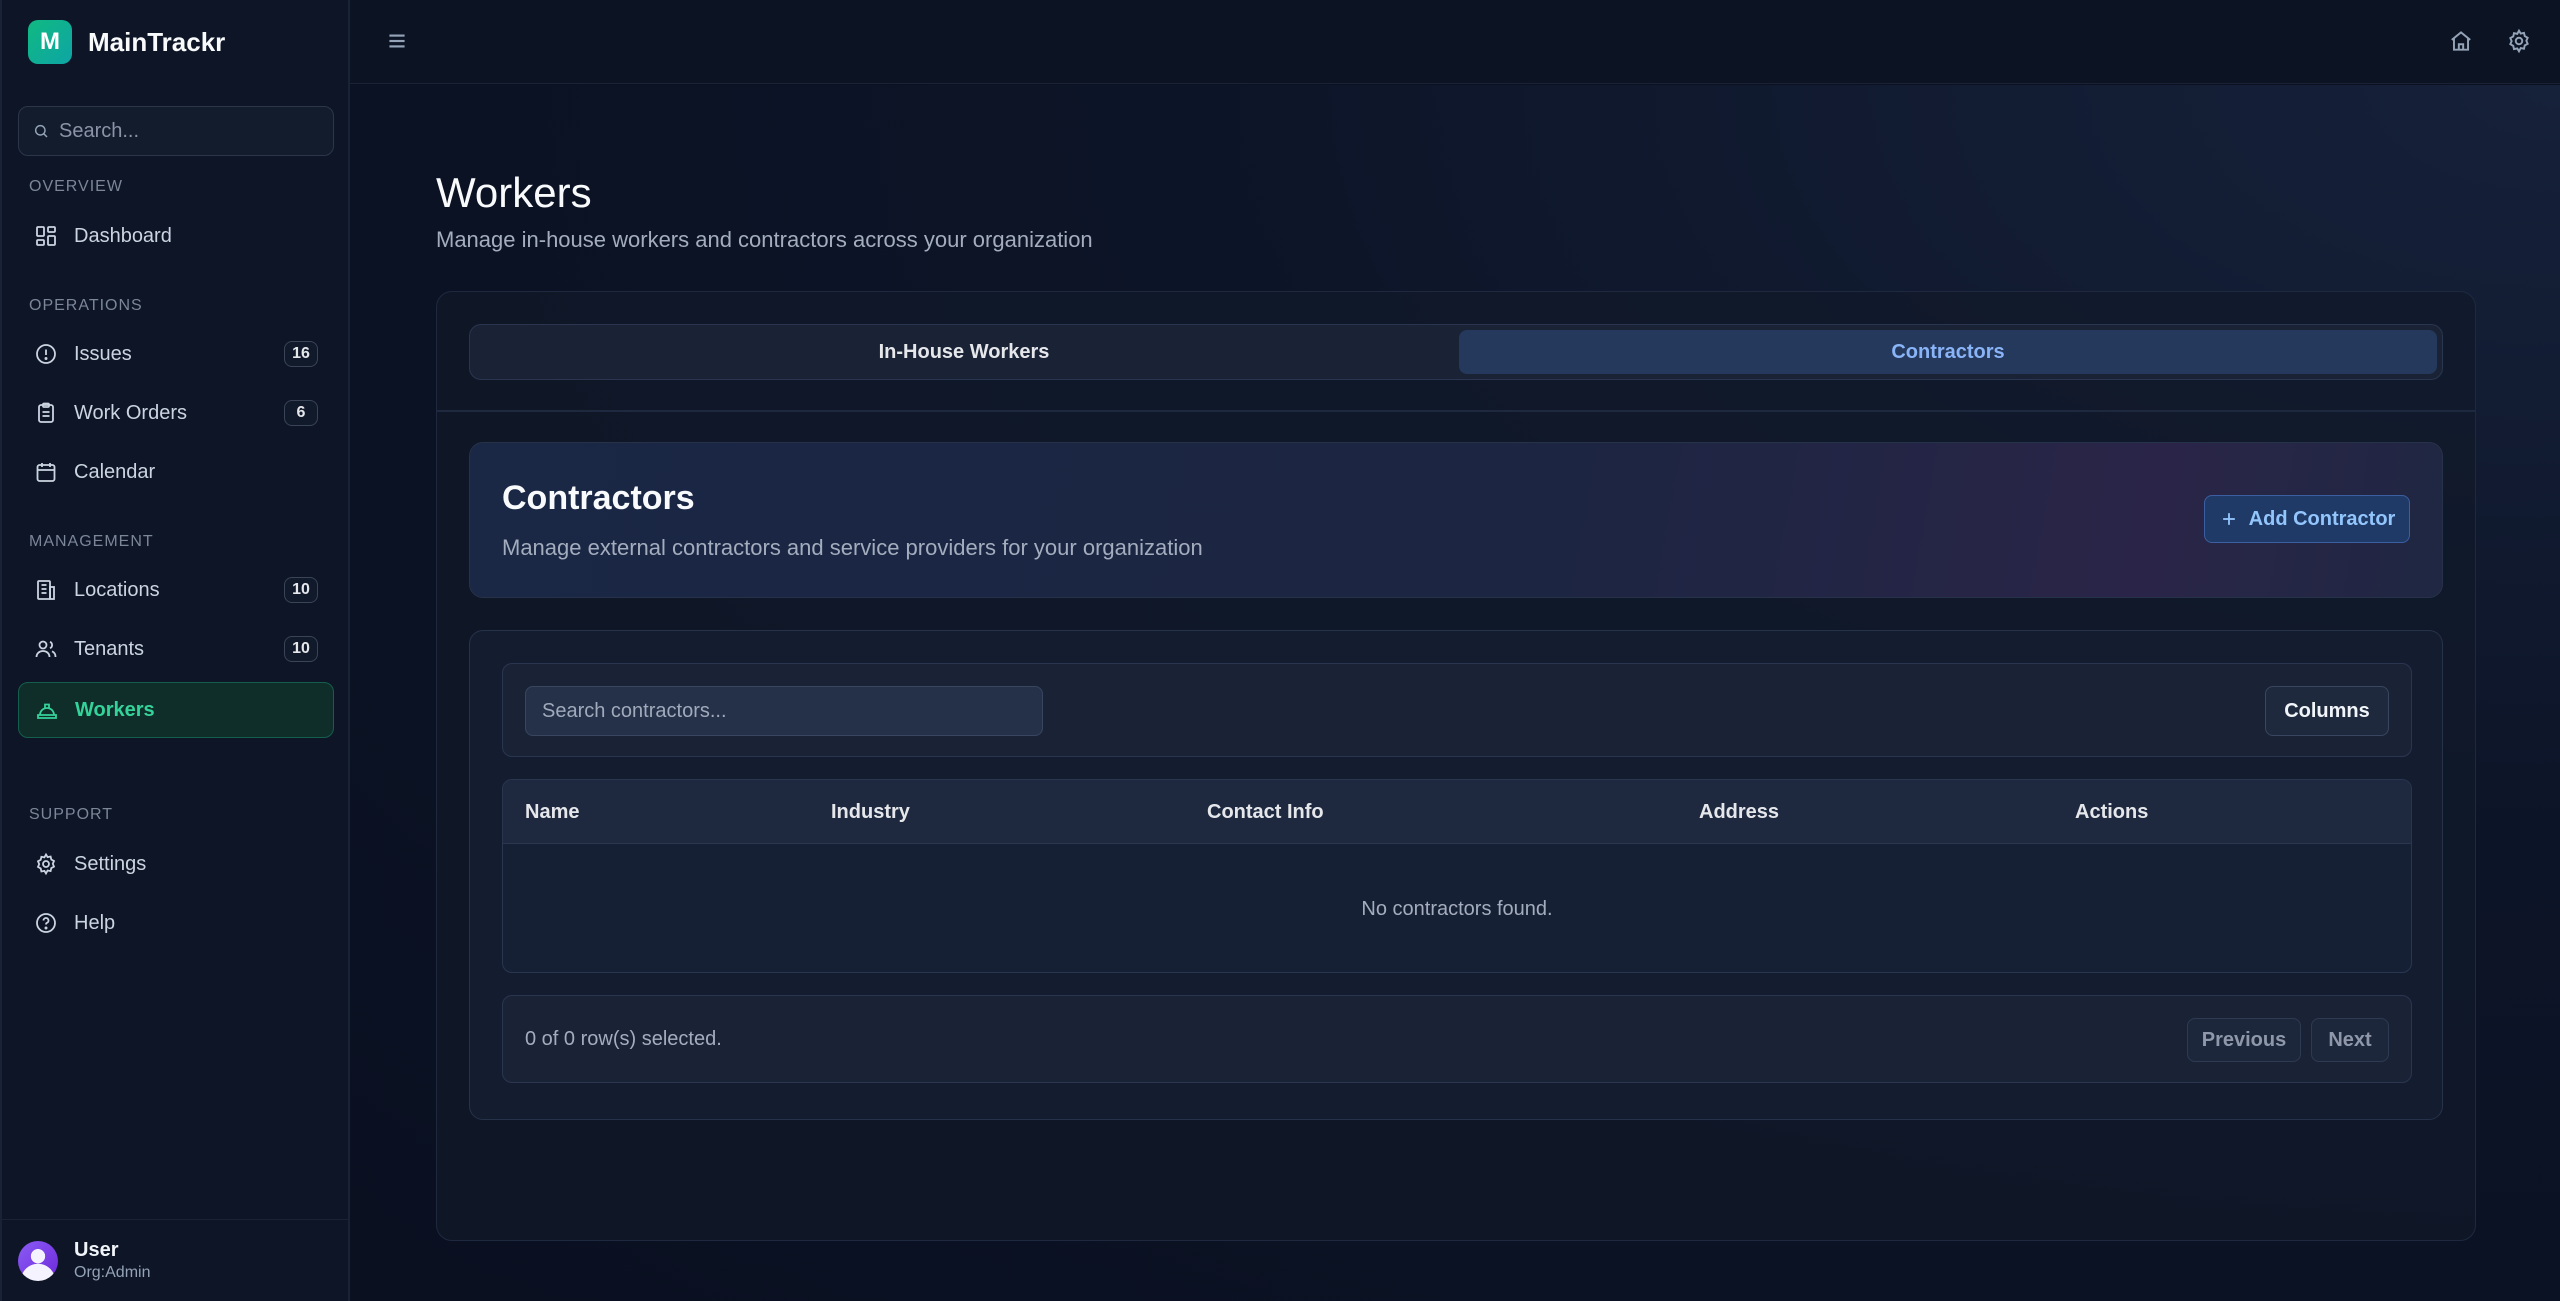 The image size is (2560, 1301). I want to click on section-label-operations: OPERATIONS, so click(86, 305).